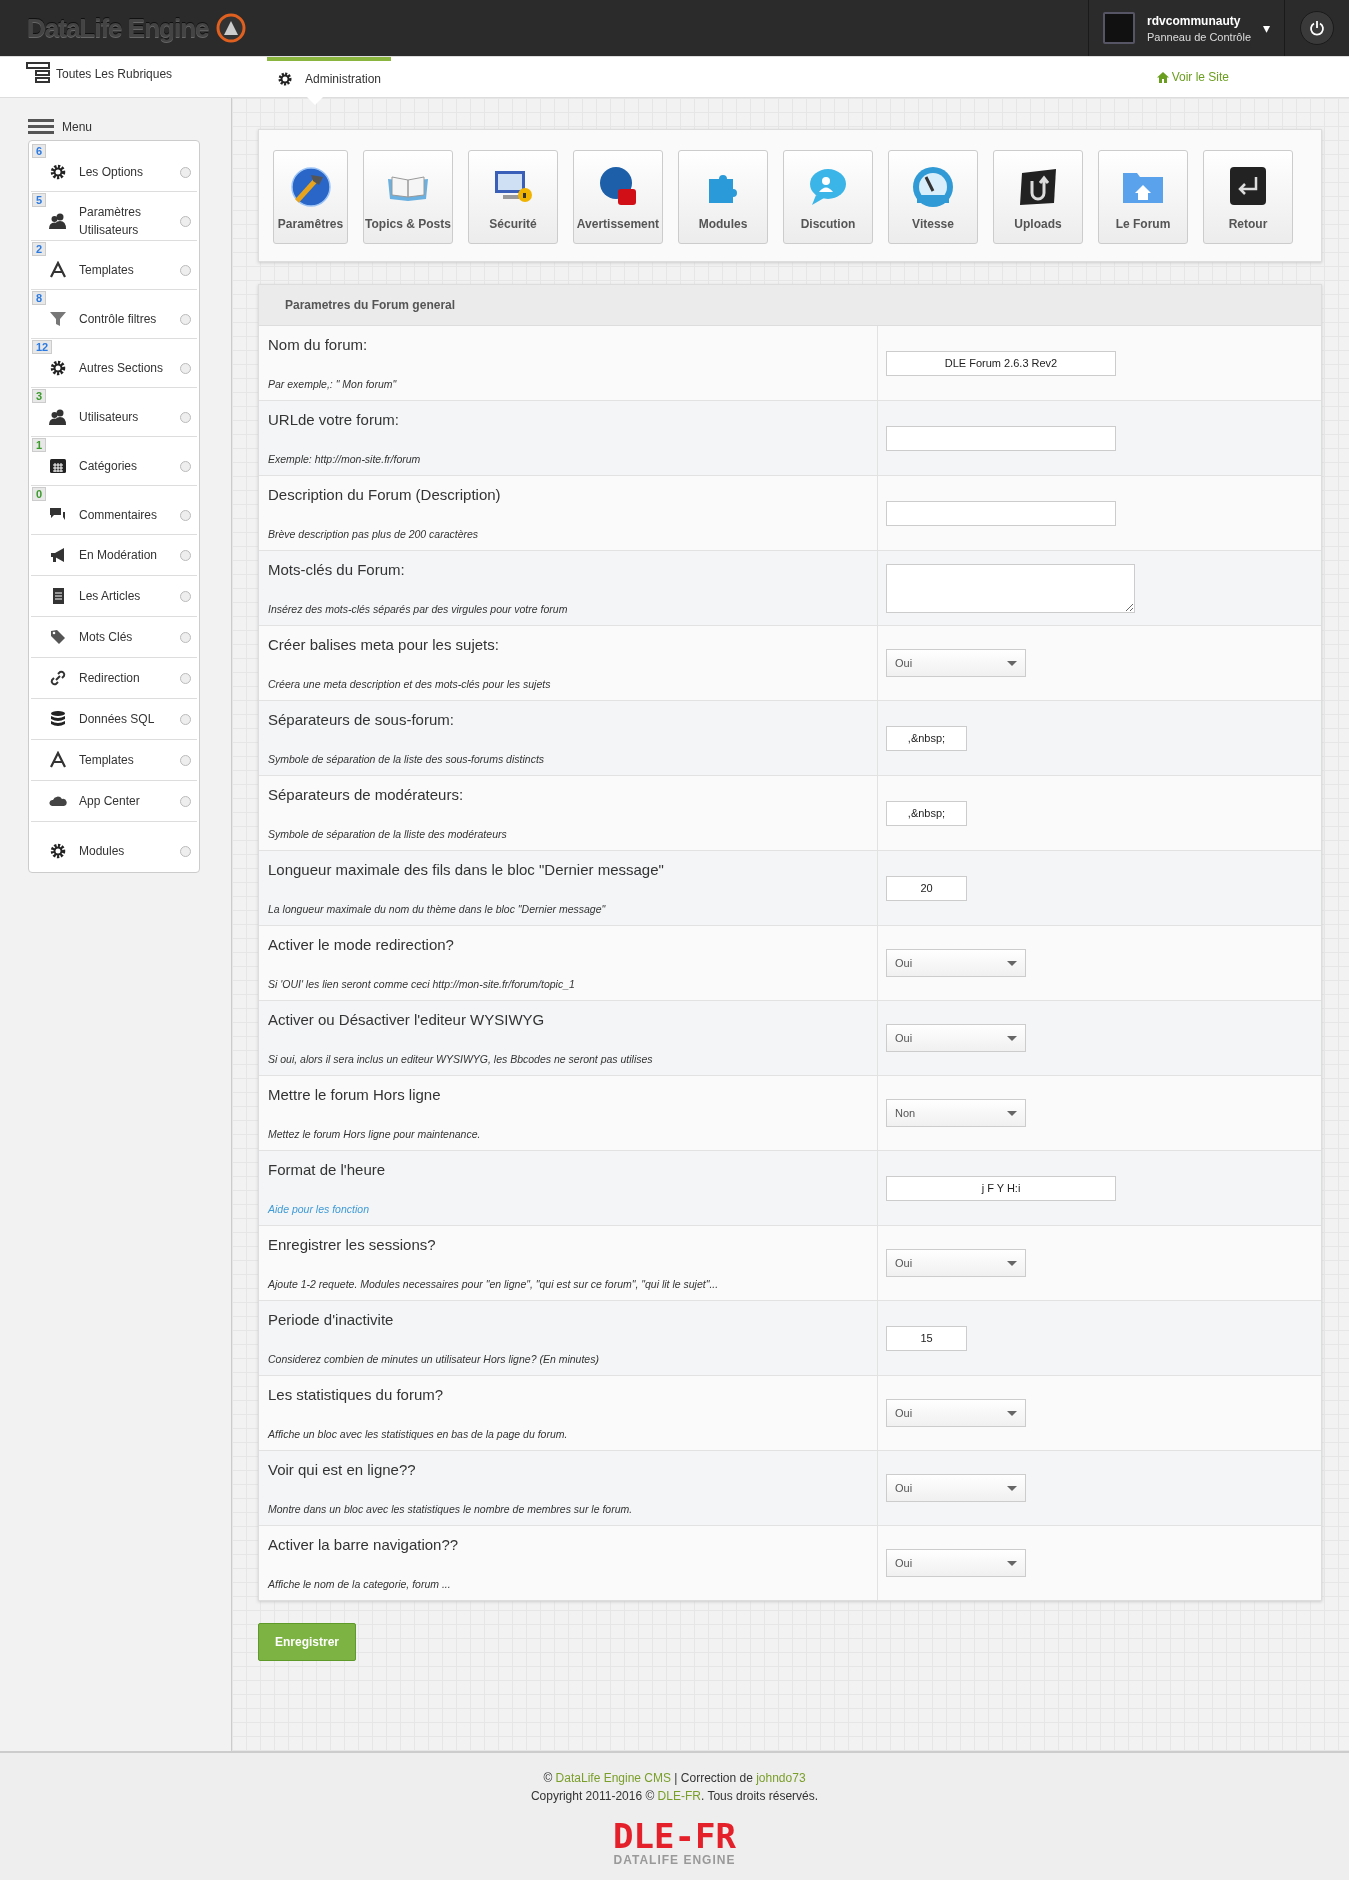 The height and width of the screenshot is (1880, 1349). What do you see at coordinates (422, 984) in the screenshot?
I see `setting-hint: Si 'OUI' les lien seront comme ceci http://mon-site.fr/forum/topic_1` at bounding box center [422, 984].